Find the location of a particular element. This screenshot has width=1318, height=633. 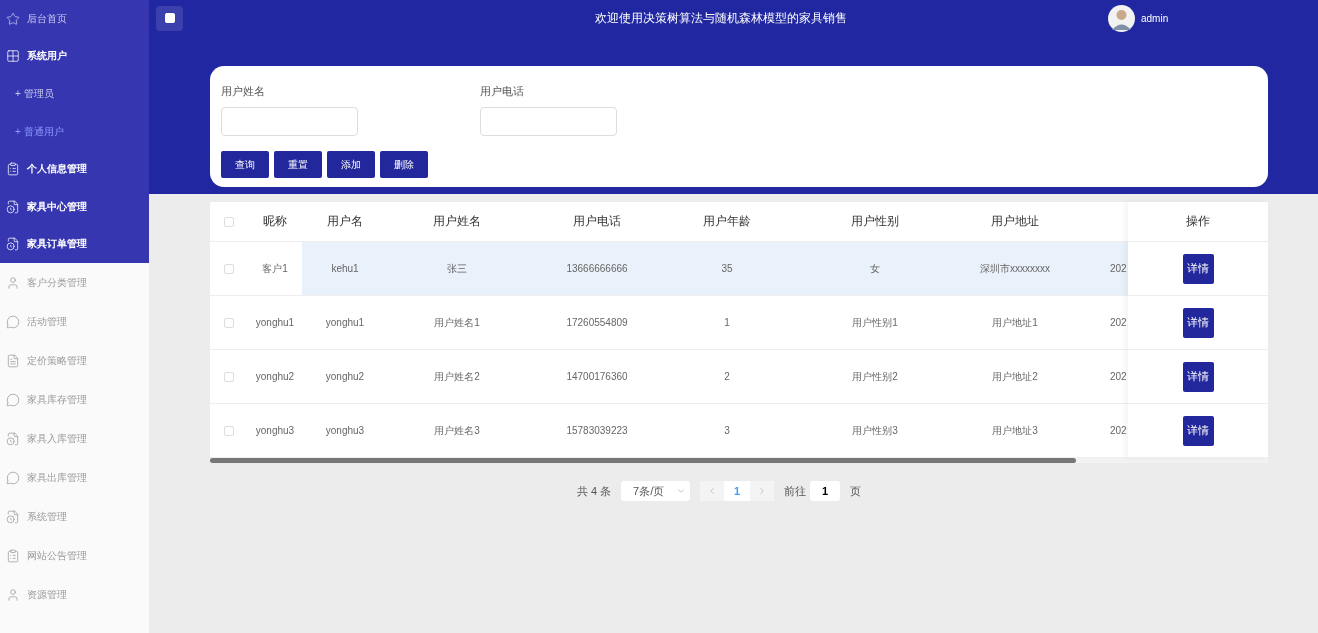

column-header: 用户电话 is located at coordinates (597, 221).